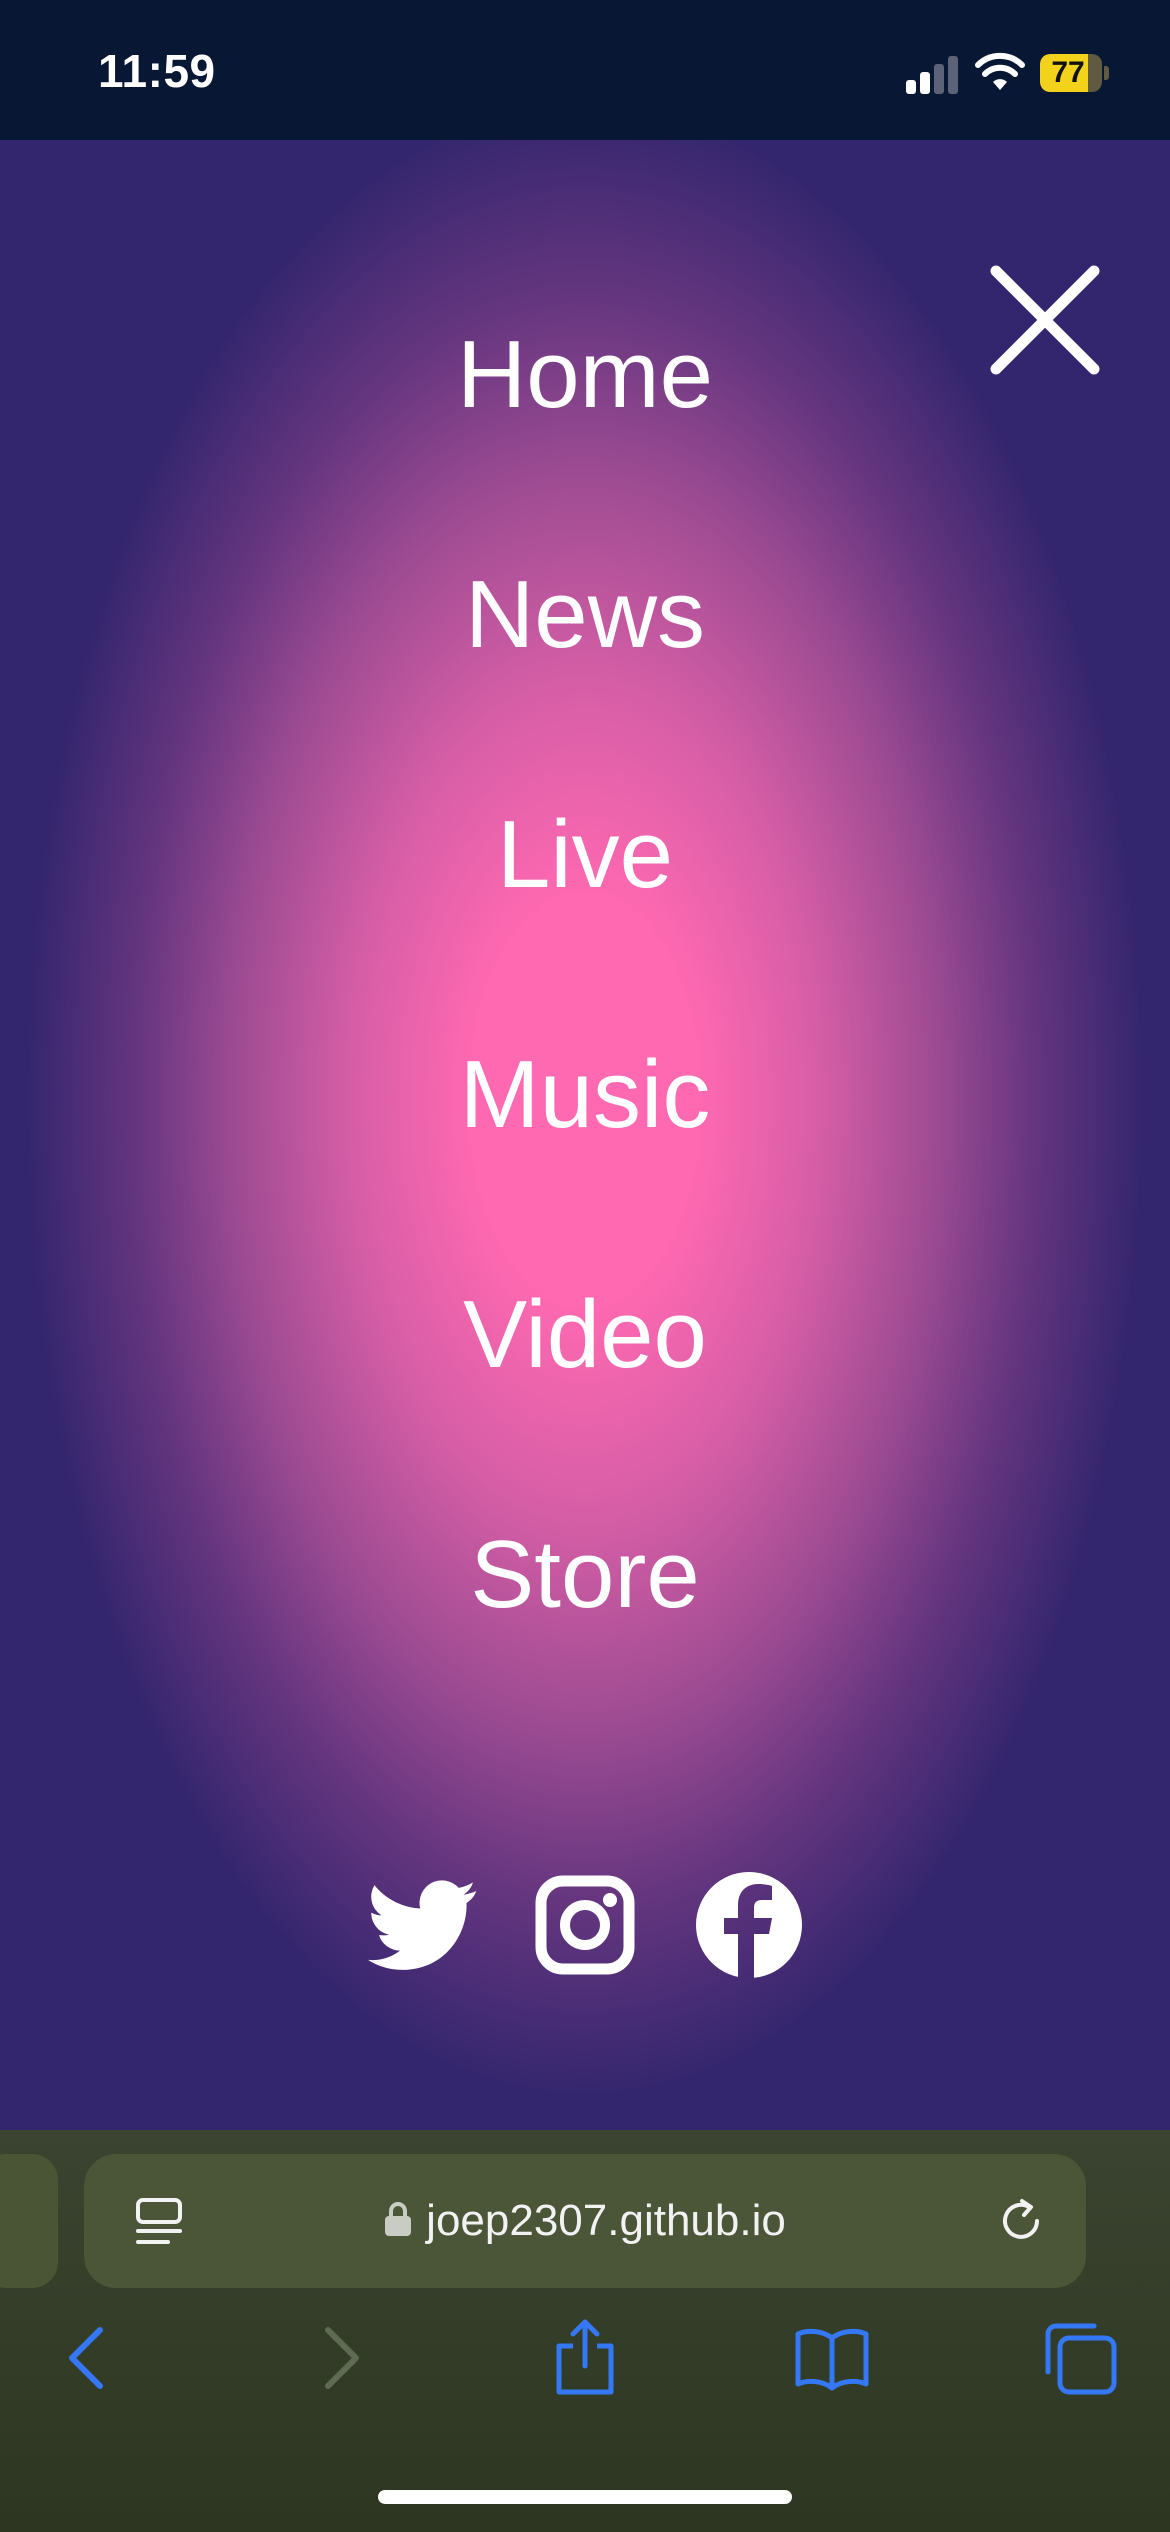  I want to click on bookmarks-icon, so click(832, 2358).